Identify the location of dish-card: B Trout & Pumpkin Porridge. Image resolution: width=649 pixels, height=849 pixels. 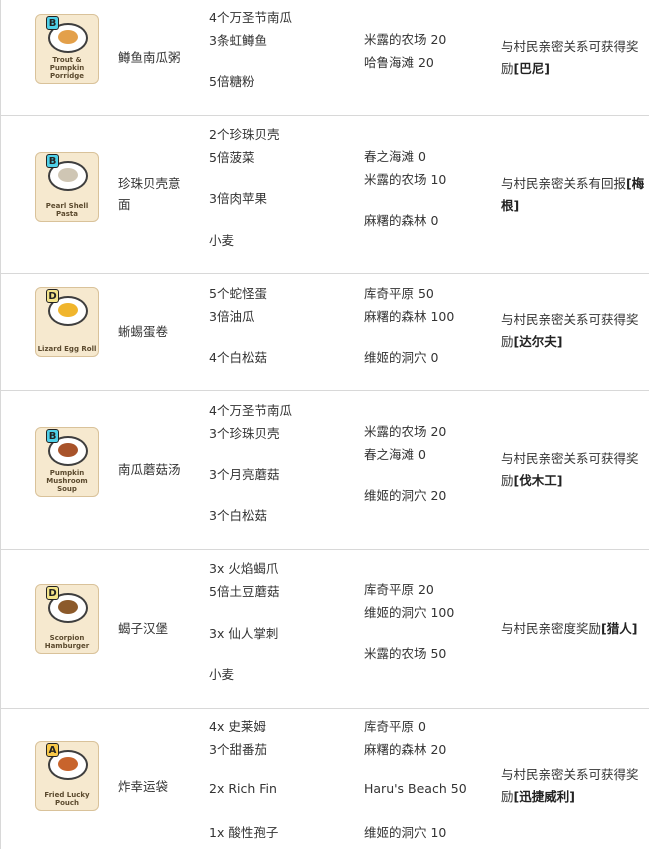
(67, 49).